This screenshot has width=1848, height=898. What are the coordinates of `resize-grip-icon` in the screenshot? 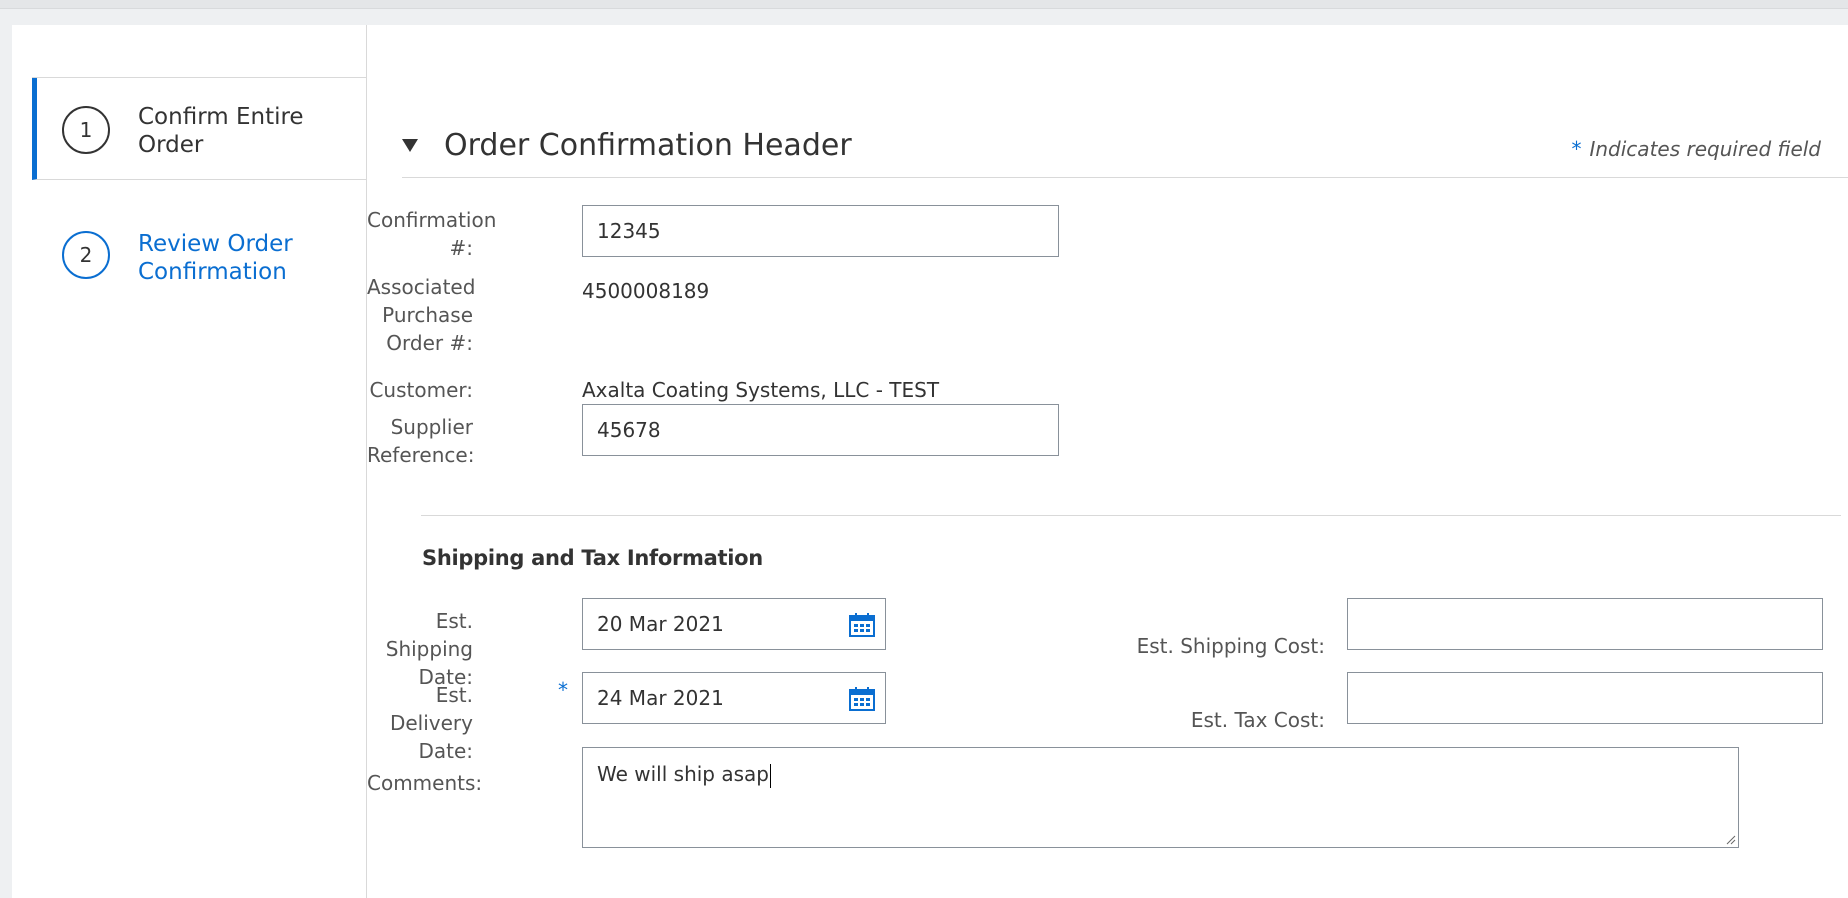 It's located at (1730, 839).